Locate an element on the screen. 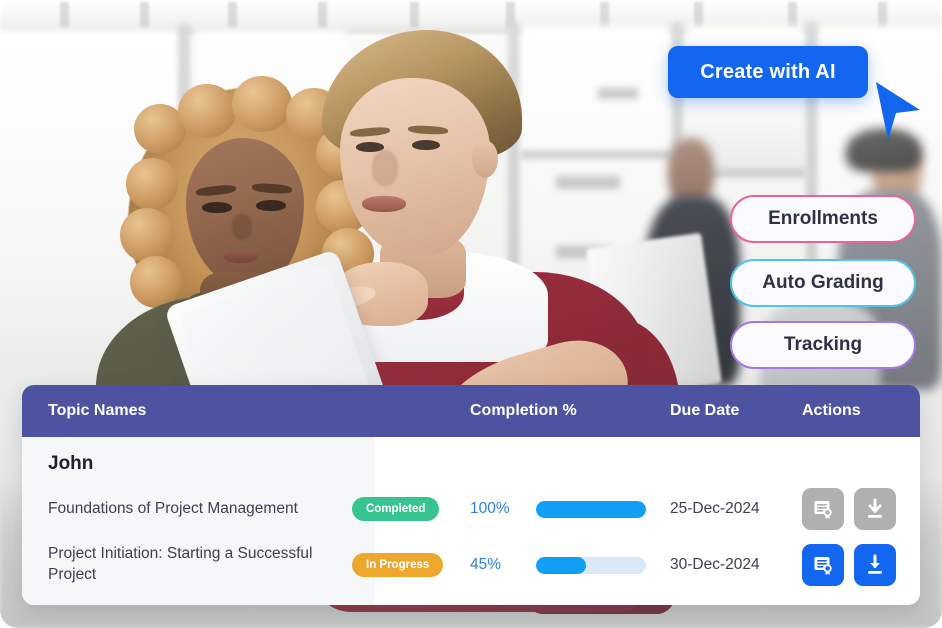 The image size is (942, 628). feature-pill-label: Auto Grading is located at coordinates (823, 282).